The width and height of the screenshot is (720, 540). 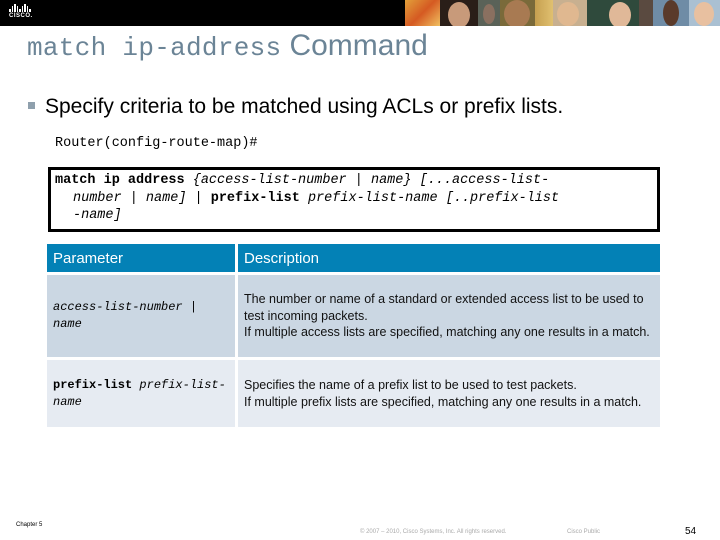 I want to click on people-photo-strip, so click(x=562, y=13).